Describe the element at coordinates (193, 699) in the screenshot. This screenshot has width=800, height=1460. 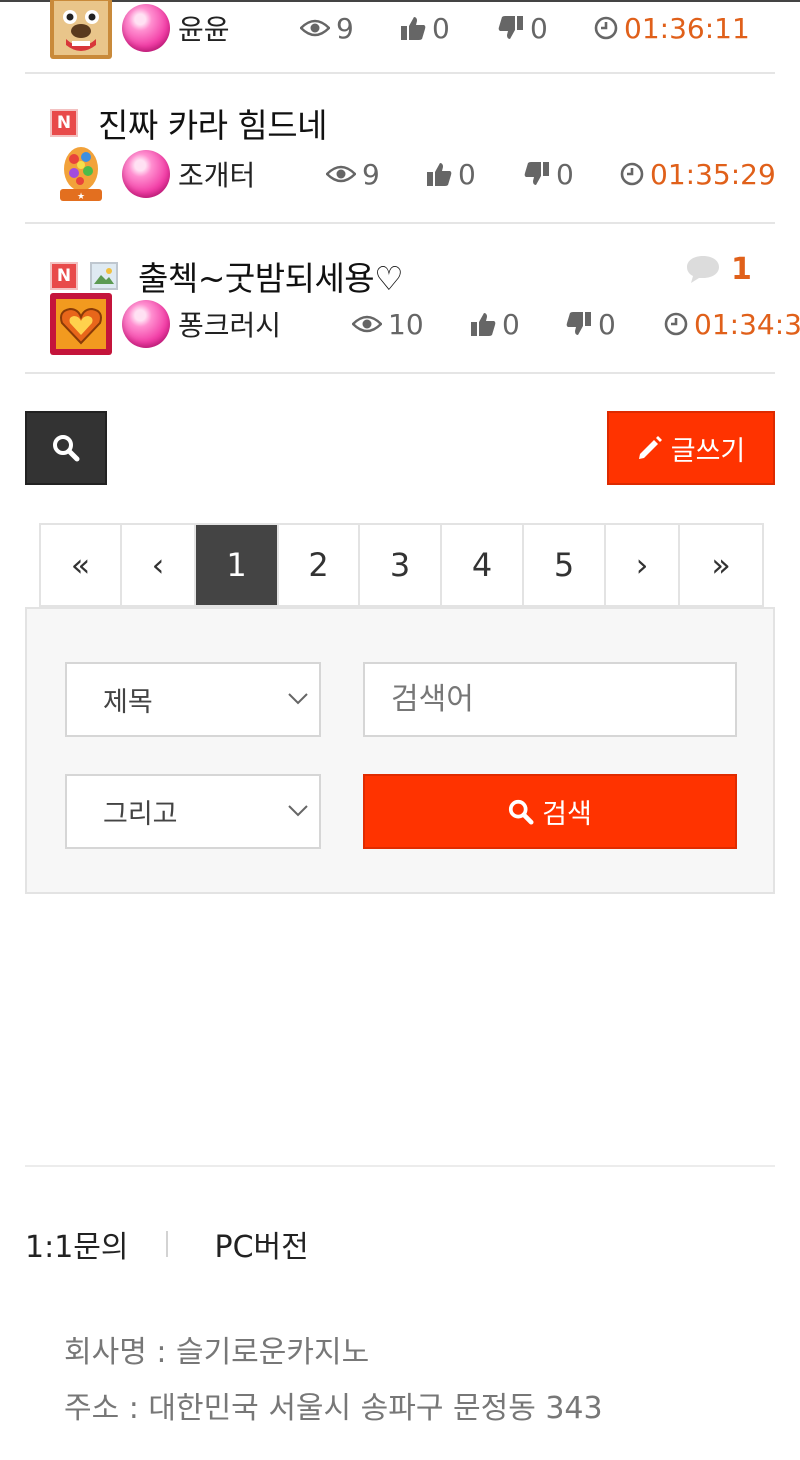
I see `search-field-select: 제목` at that location.